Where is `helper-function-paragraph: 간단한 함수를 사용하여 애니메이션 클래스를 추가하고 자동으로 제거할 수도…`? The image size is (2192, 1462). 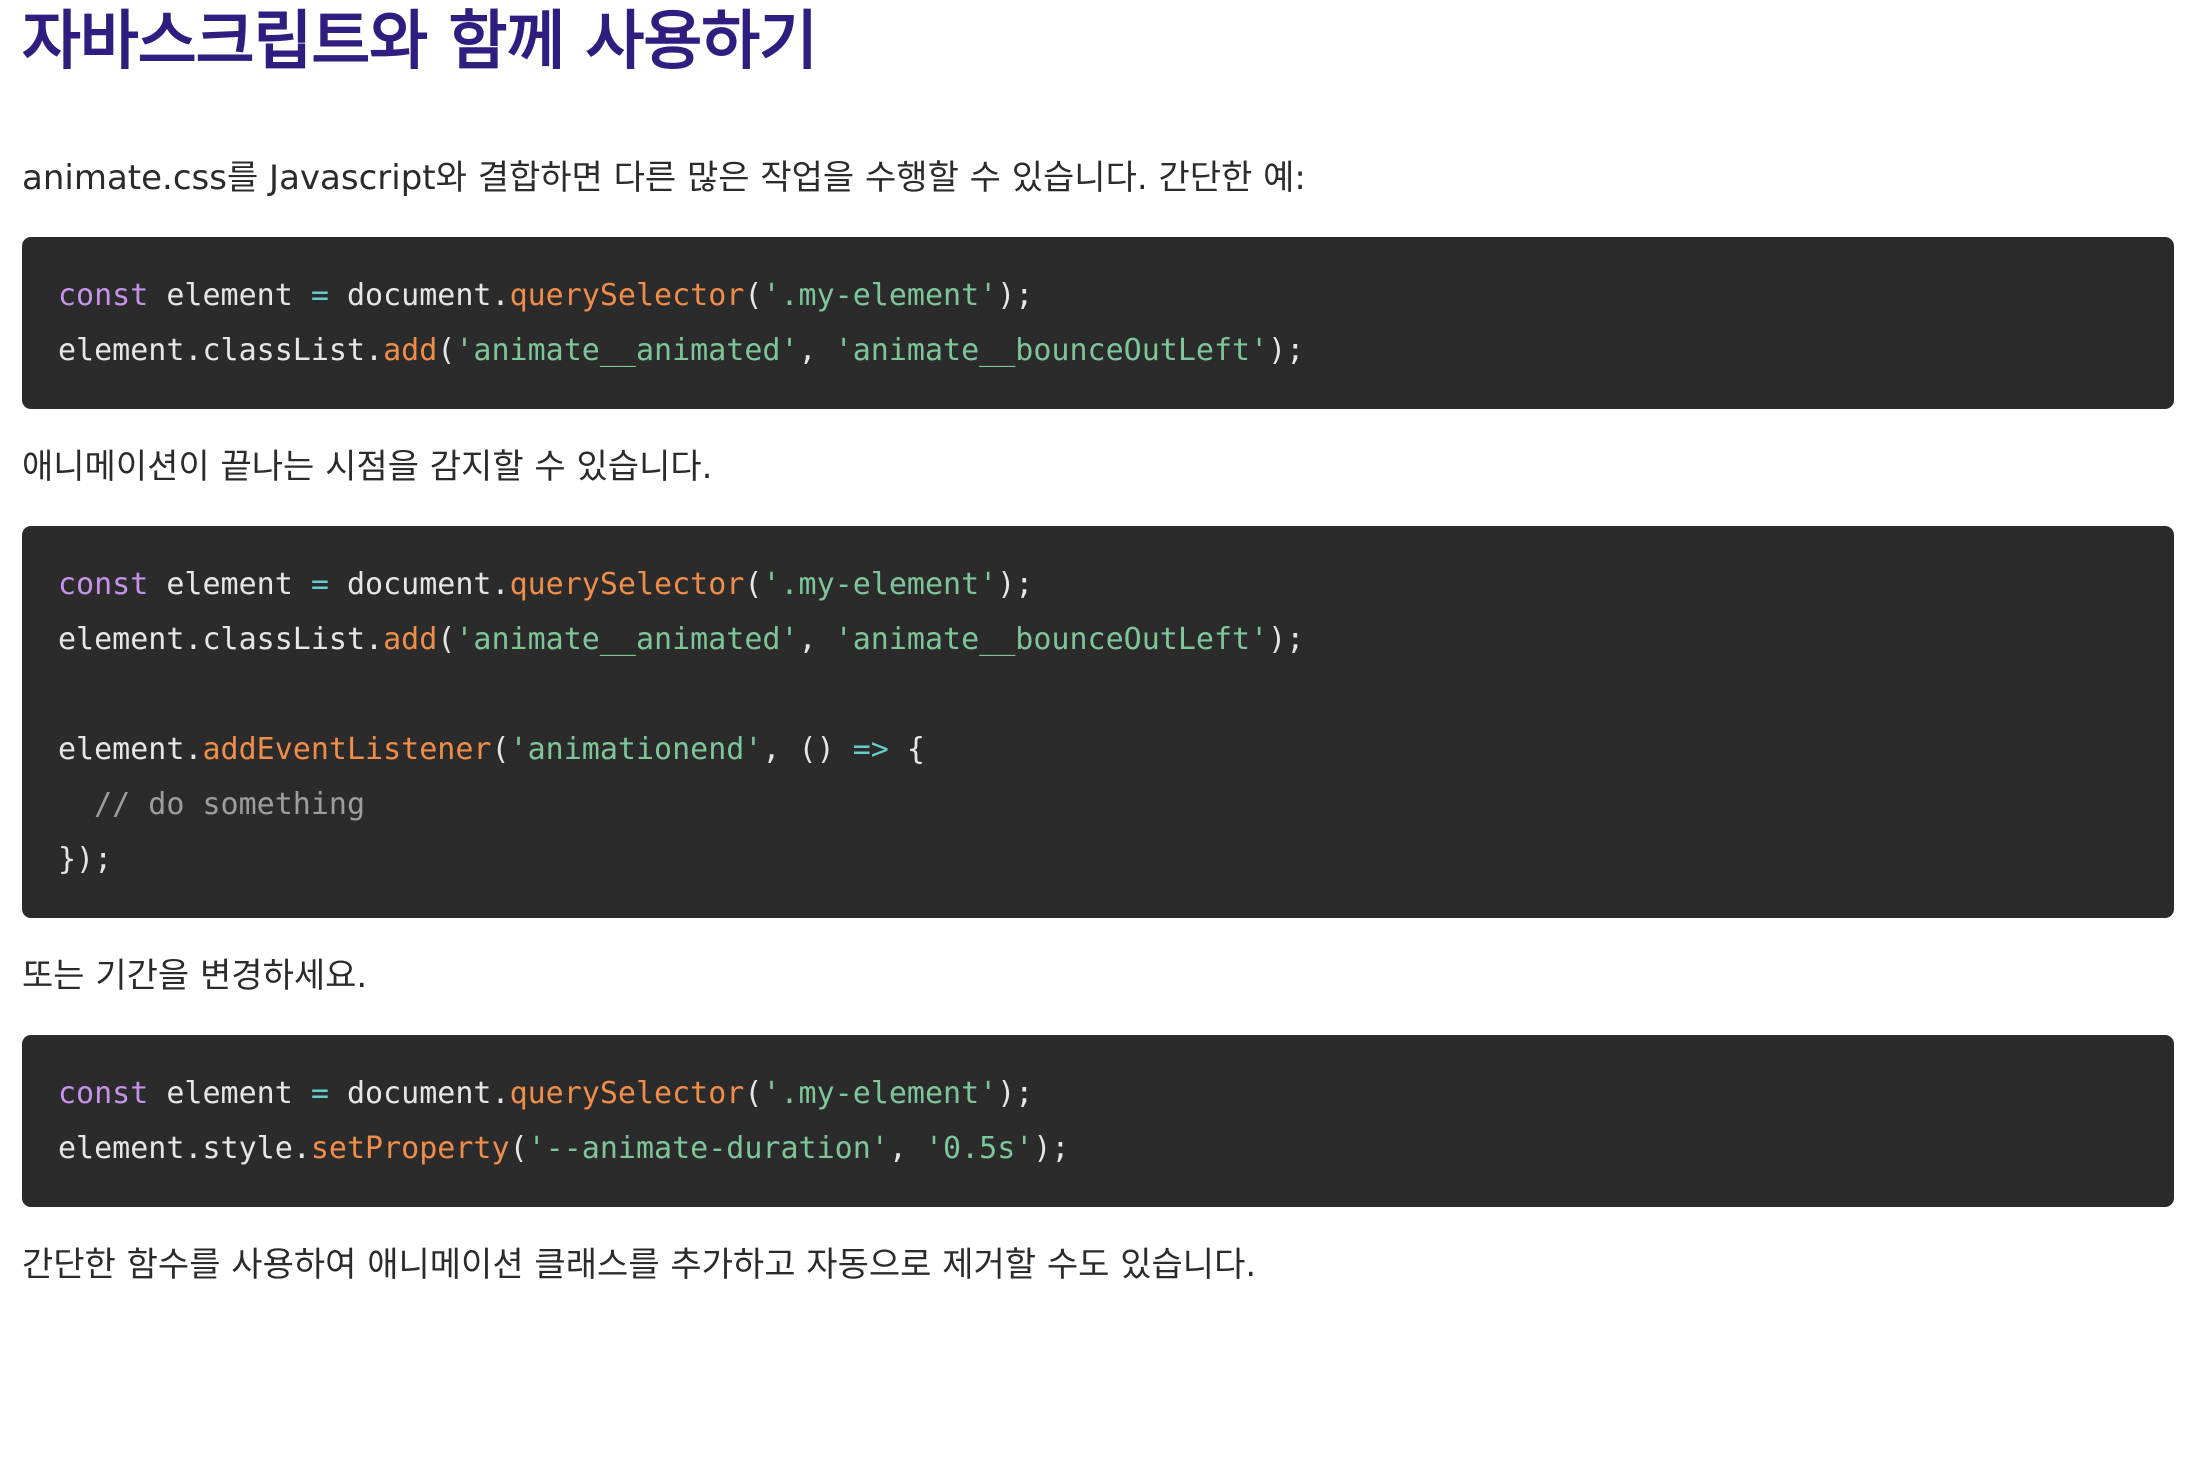
helper-function-paragraph: 간단한 함수를 사용하여 애니메이션 클래스를 추가하고 자동으로 제거할 수도… is located at coordinates (639, 1265).